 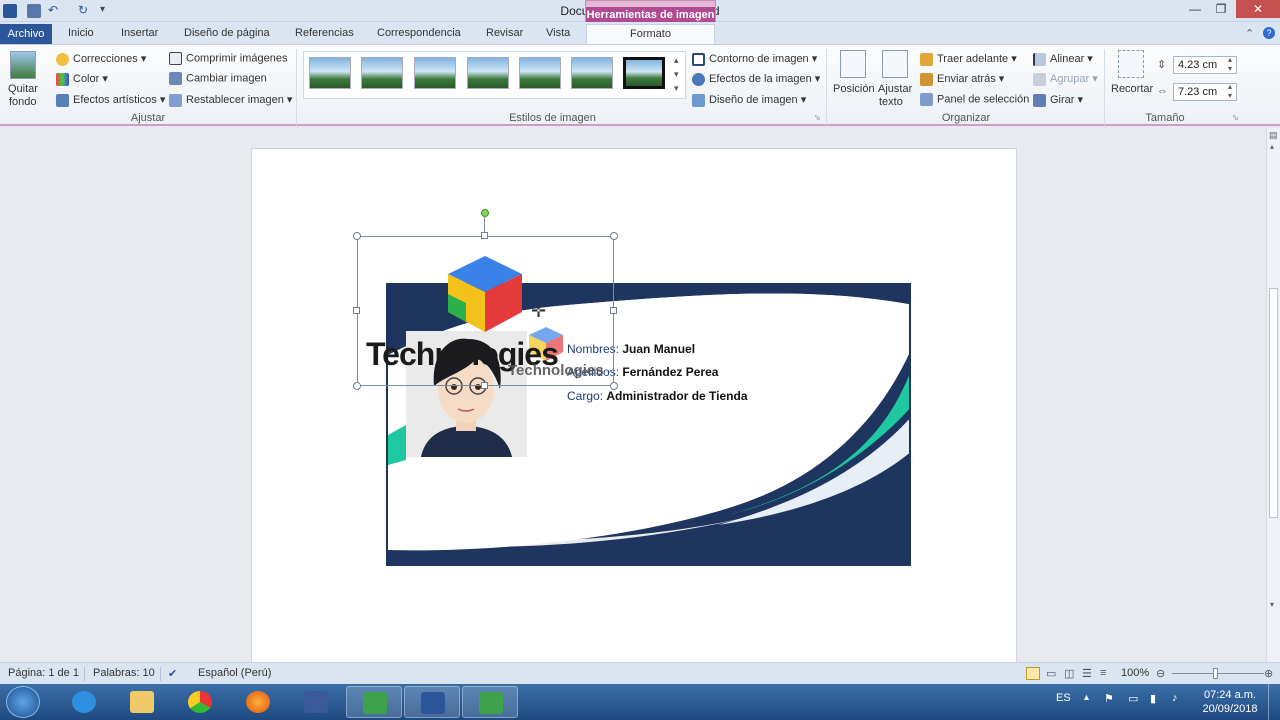 What do you see at coordinates (484, 235) in the screenshot?
I see `resize-handle-n` at bounding box center [484, 235].